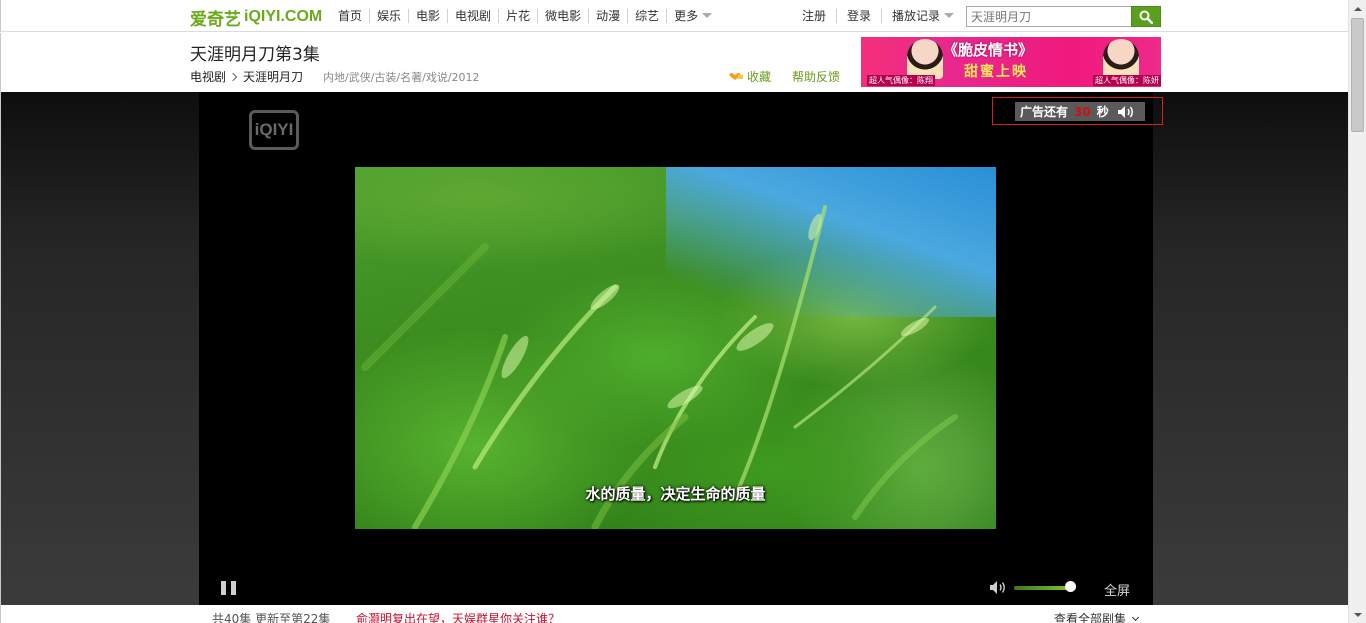  What do you see at coordinates (388, 16) in the screenshot?
I see `nav-entertainment: 娱乐` at bounding box center [388, 16].